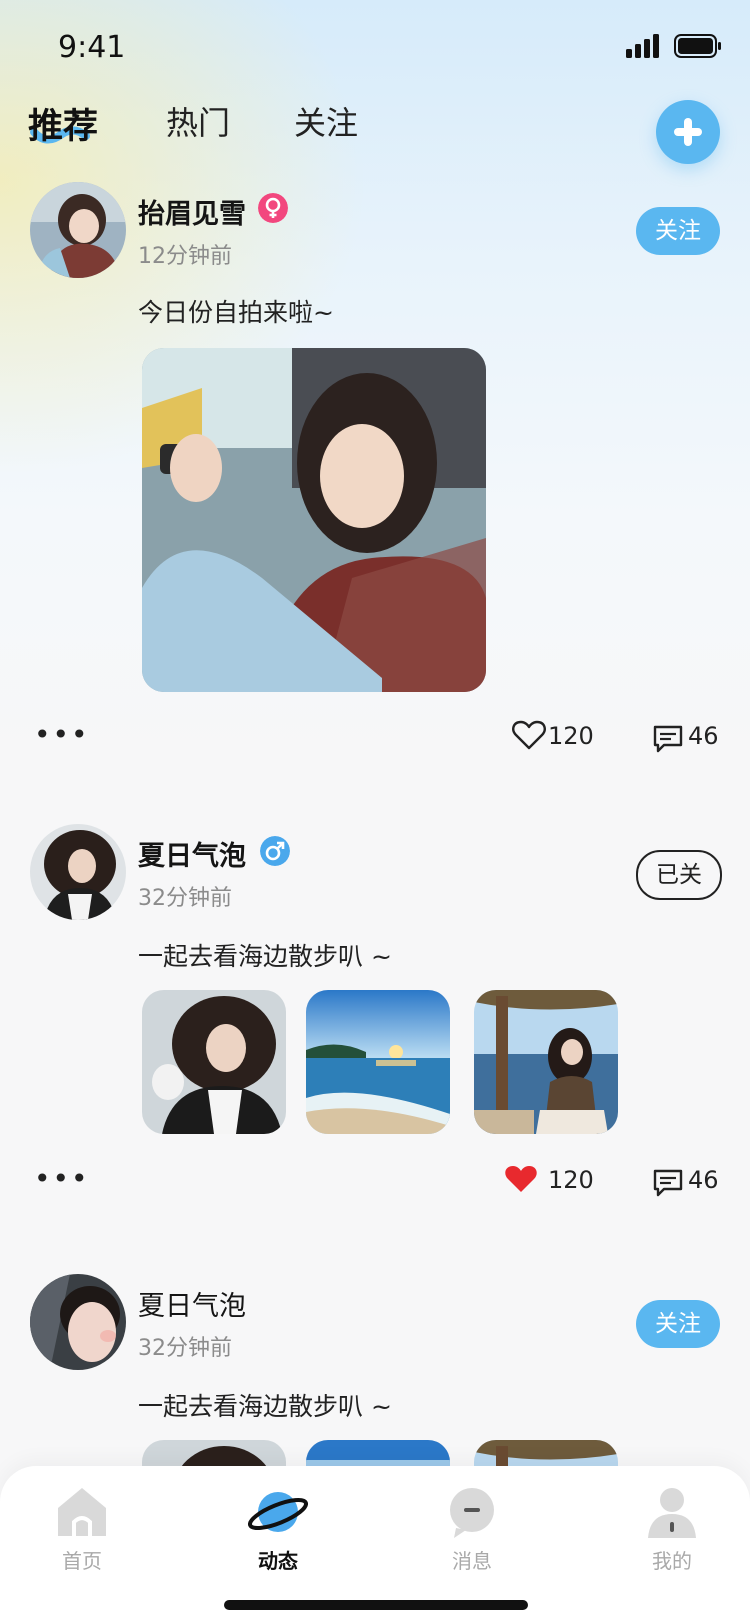 Image resolution: width=750 pixels, height=1624 pixels. Describe the element at coordinates (326, 121) in the screenshot. I see `tab-following: 关注` at that location.